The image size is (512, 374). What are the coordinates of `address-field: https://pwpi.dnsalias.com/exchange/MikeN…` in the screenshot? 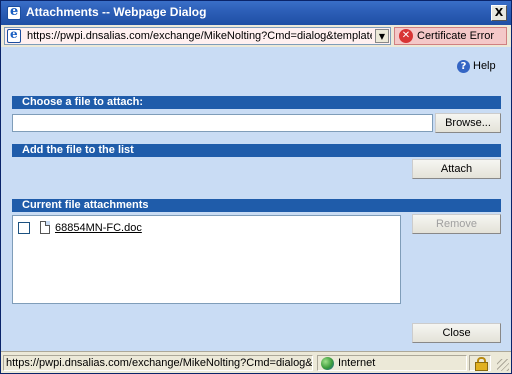 It's located at (197, 36).